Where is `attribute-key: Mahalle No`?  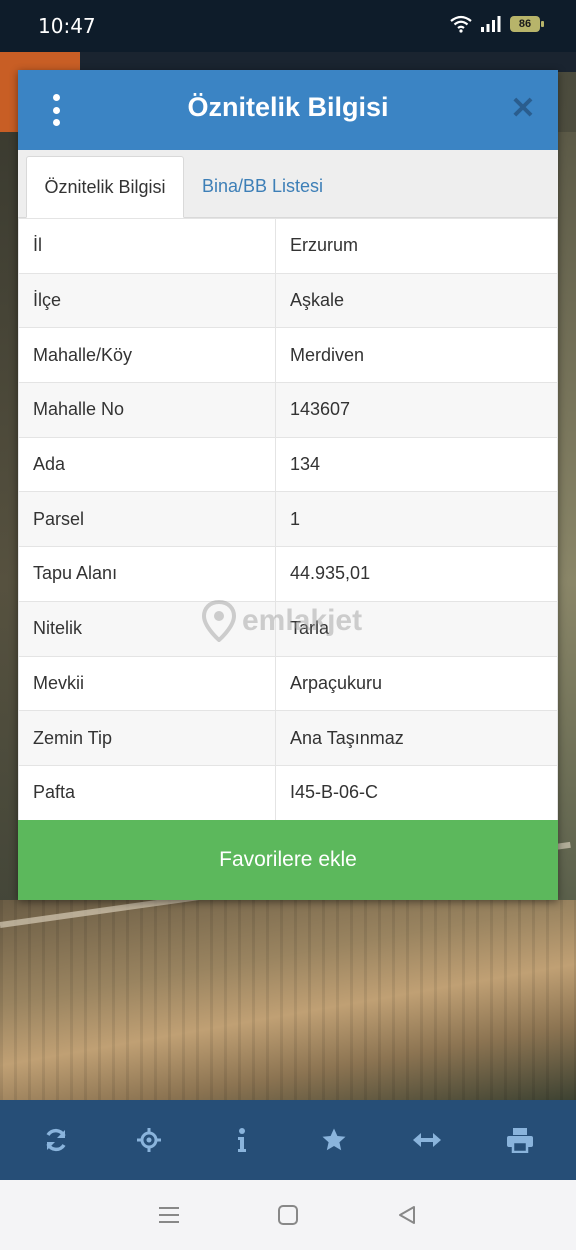 attribute-key: Mahalle No is located at coordinates (147, 410).